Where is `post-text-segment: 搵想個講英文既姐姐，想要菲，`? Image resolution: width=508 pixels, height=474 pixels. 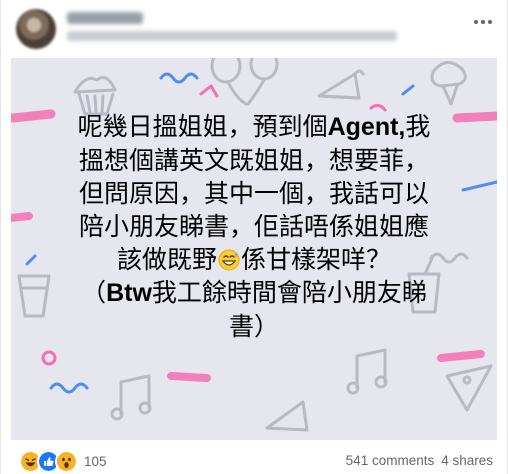
post-text-segment: 搵想個講英文既姐姐，想要菲， is located at coordinates (253, 160).